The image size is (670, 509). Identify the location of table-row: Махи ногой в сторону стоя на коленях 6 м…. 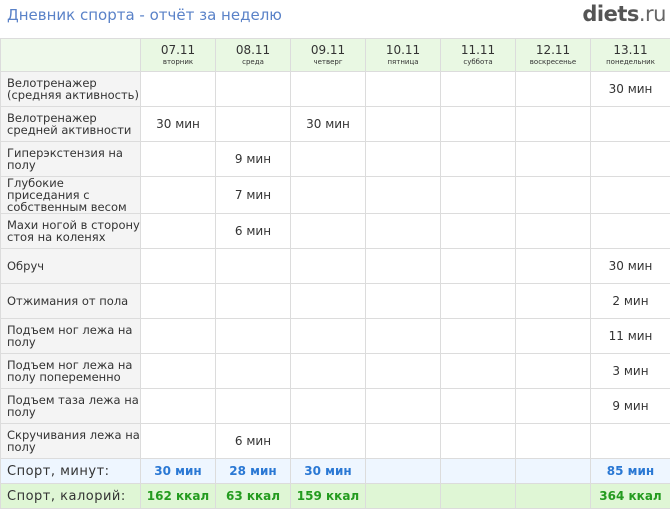
(335, 231).